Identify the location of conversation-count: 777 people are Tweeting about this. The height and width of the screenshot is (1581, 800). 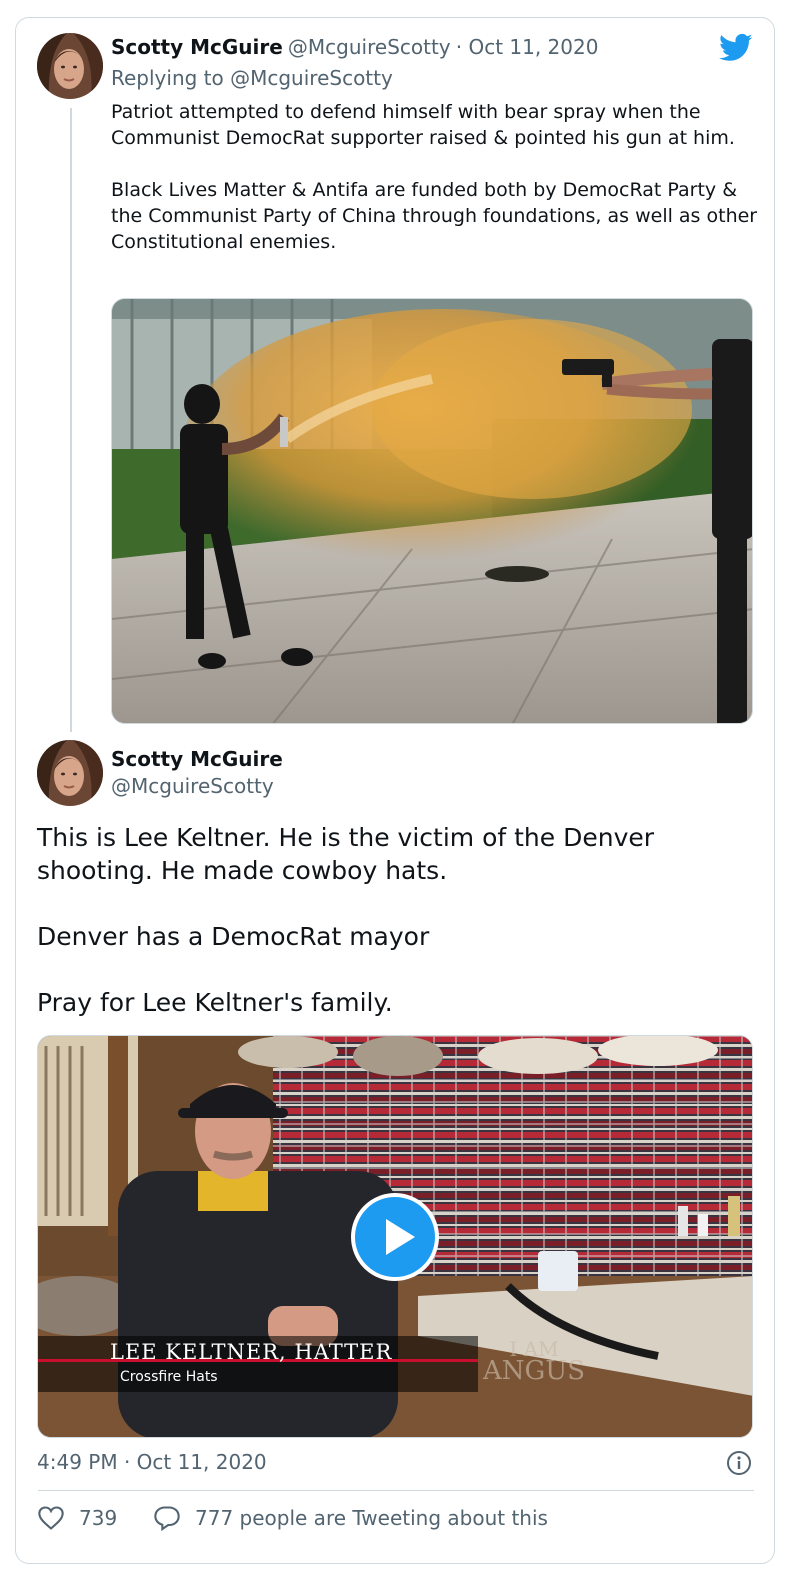
(371, 1518).